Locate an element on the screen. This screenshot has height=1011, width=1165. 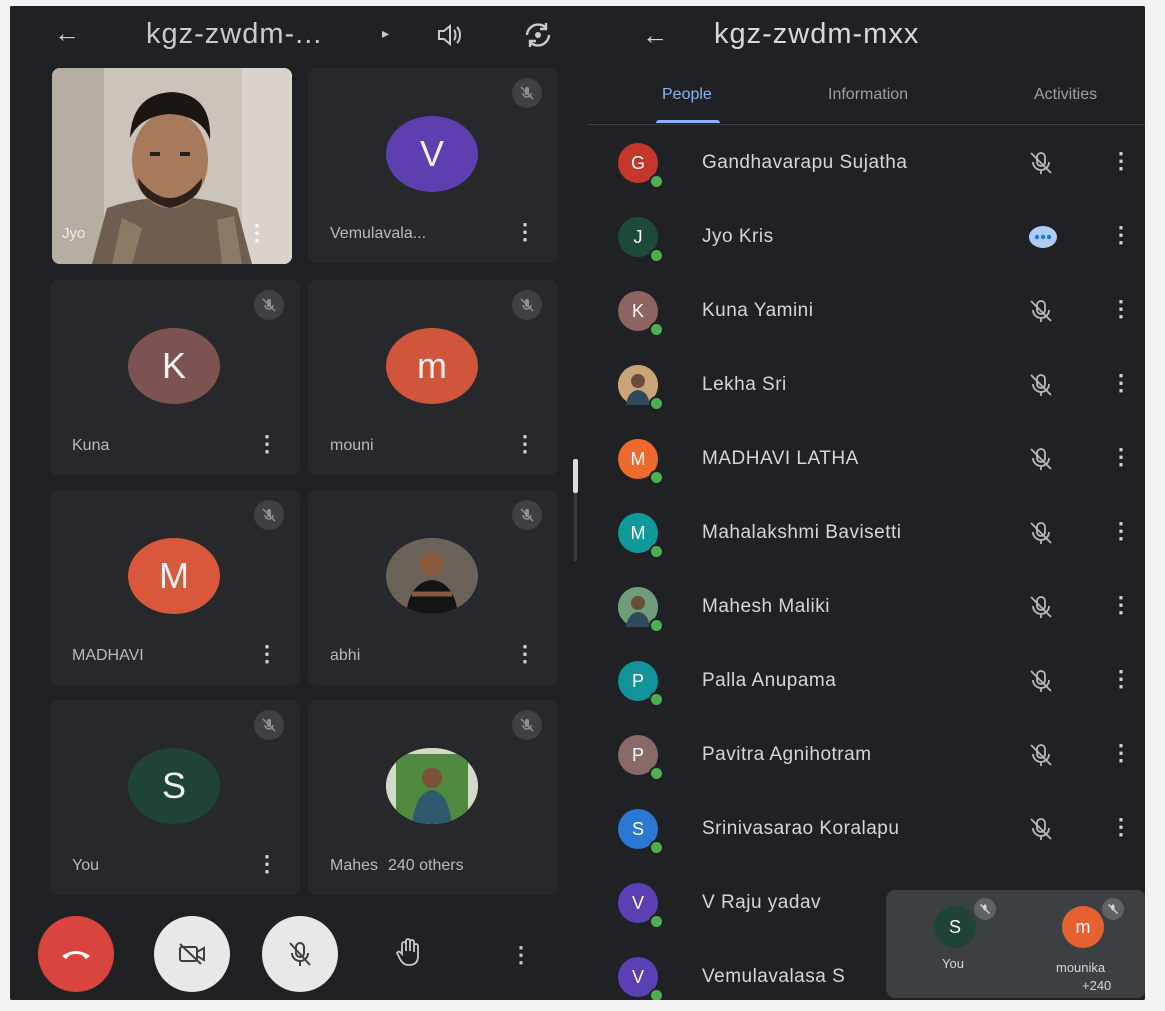
participant-avatar: K is located at coordinates (174, 366).